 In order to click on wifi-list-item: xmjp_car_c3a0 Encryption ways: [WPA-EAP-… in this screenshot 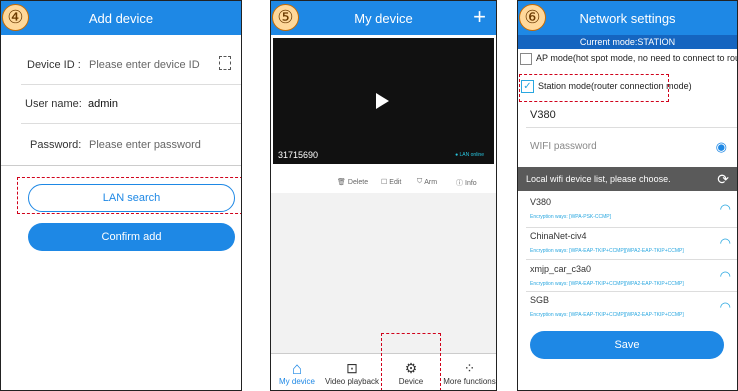, I will do `click(627, 279)`.